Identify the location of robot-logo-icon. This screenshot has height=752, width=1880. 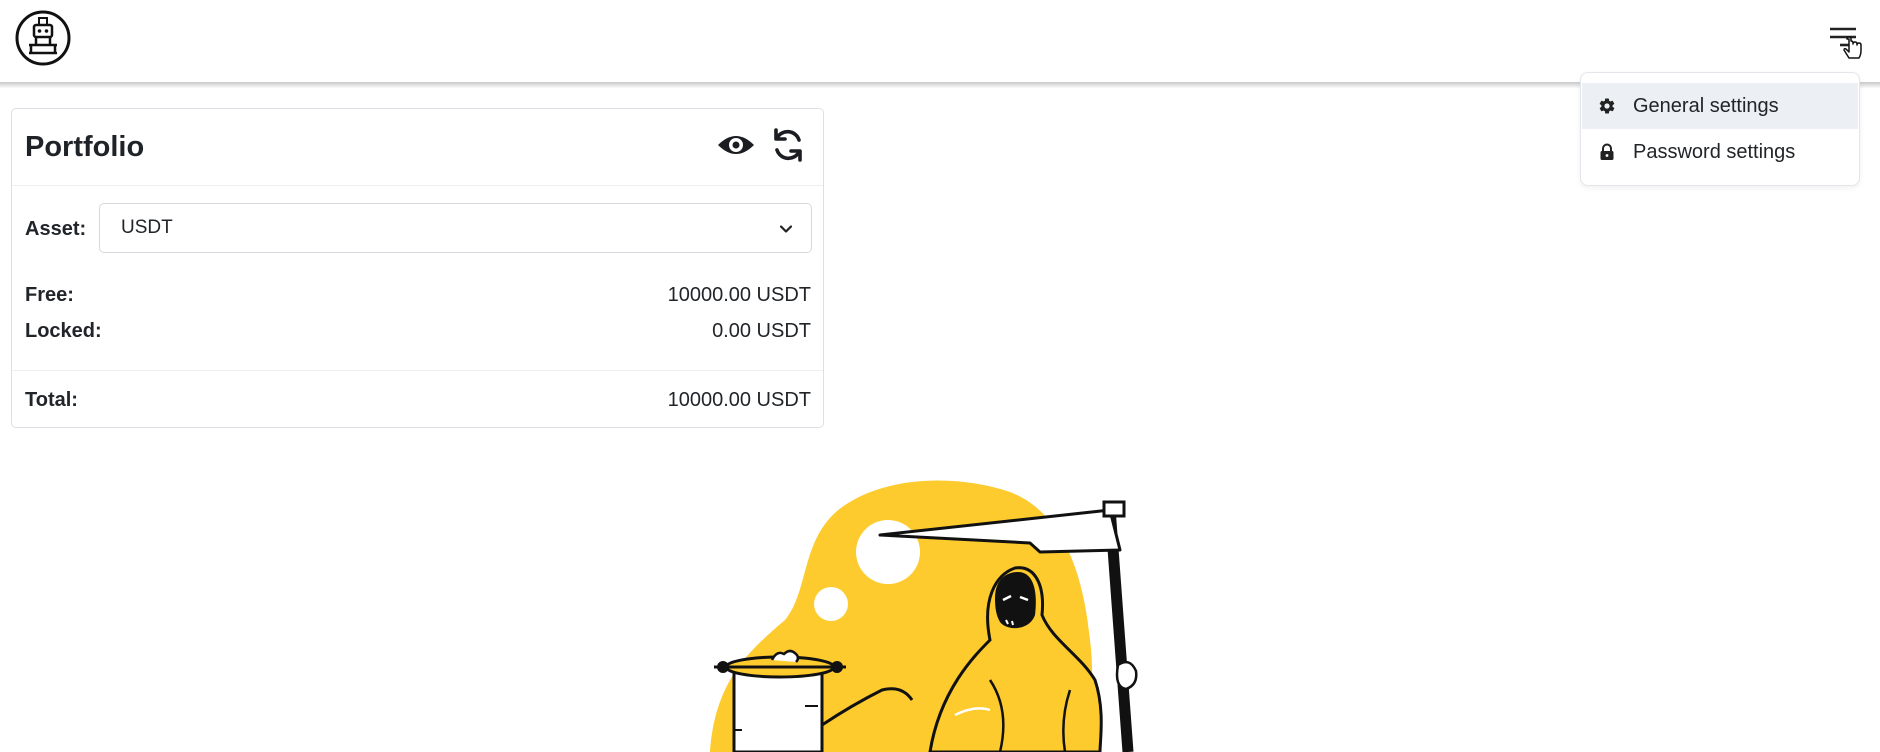
(43, 38).